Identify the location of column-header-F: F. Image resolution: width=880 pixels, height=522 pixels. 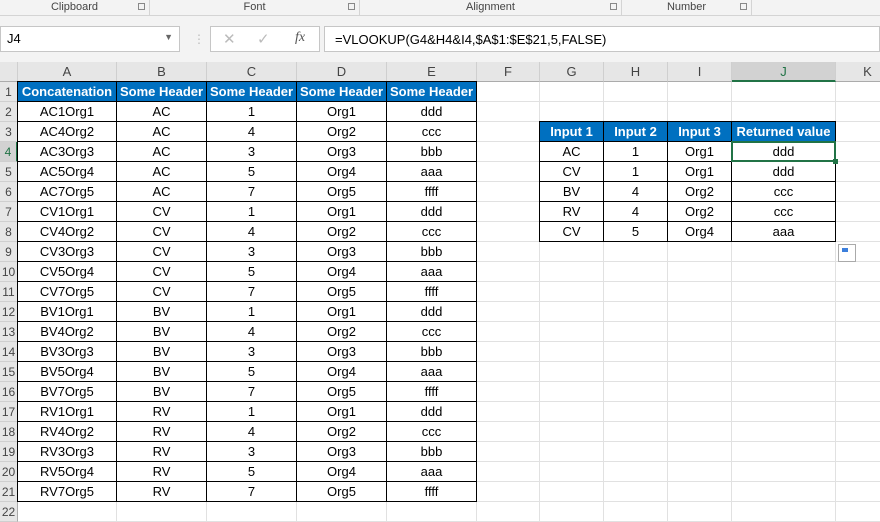
(508, 72).